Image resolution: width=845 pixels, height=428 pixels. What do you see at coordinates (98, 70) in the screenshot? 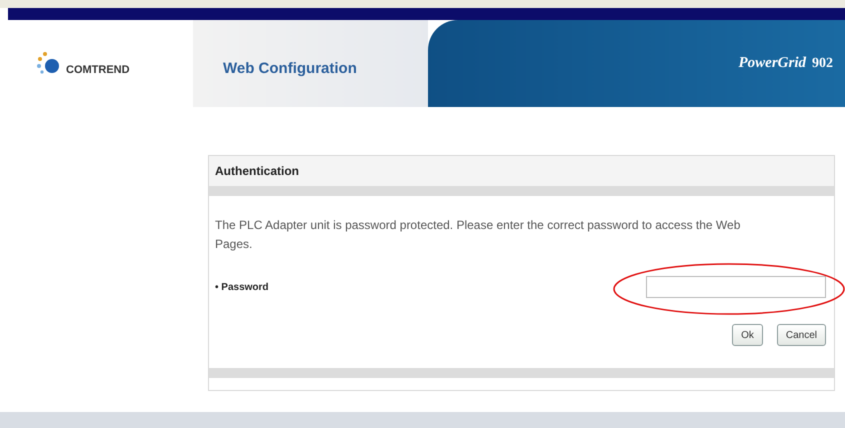
I see `brand-logo-text: COMTREND` at bounding box center [98, 70].